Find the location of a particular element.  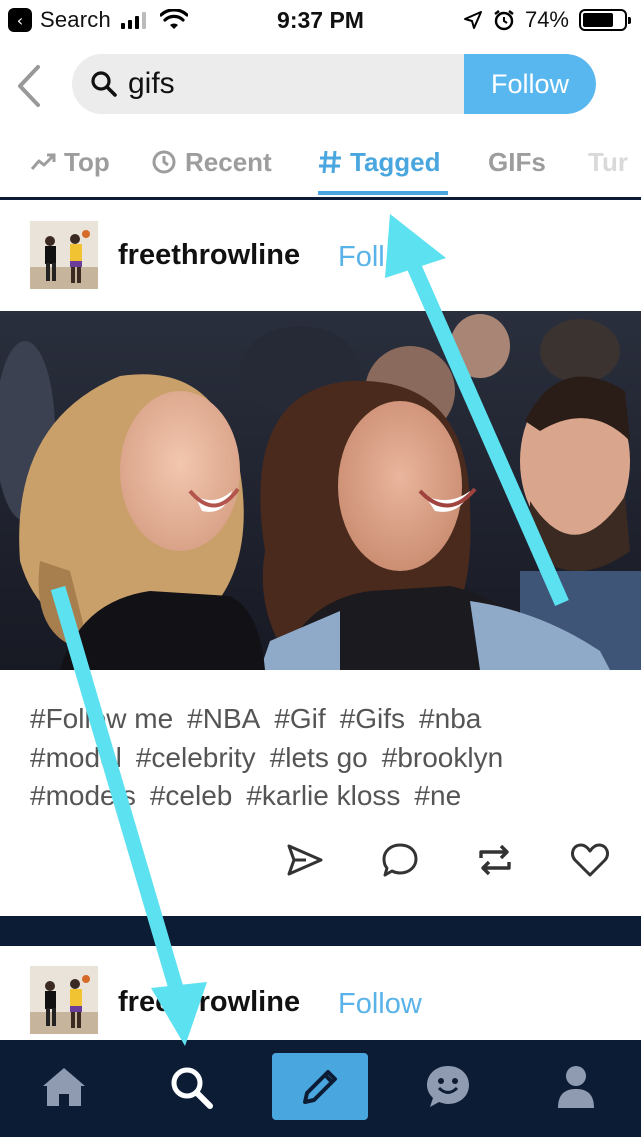

search-input is located at coordinates (293, 84).